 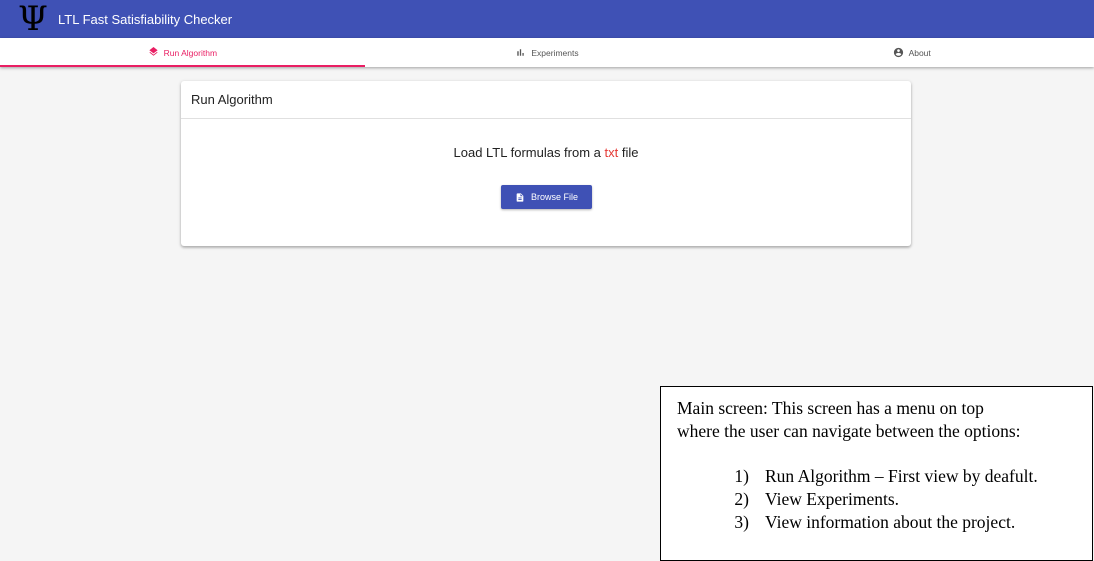 I want to click on tab-label: Run Algorithm, so click(x=190, y=52).